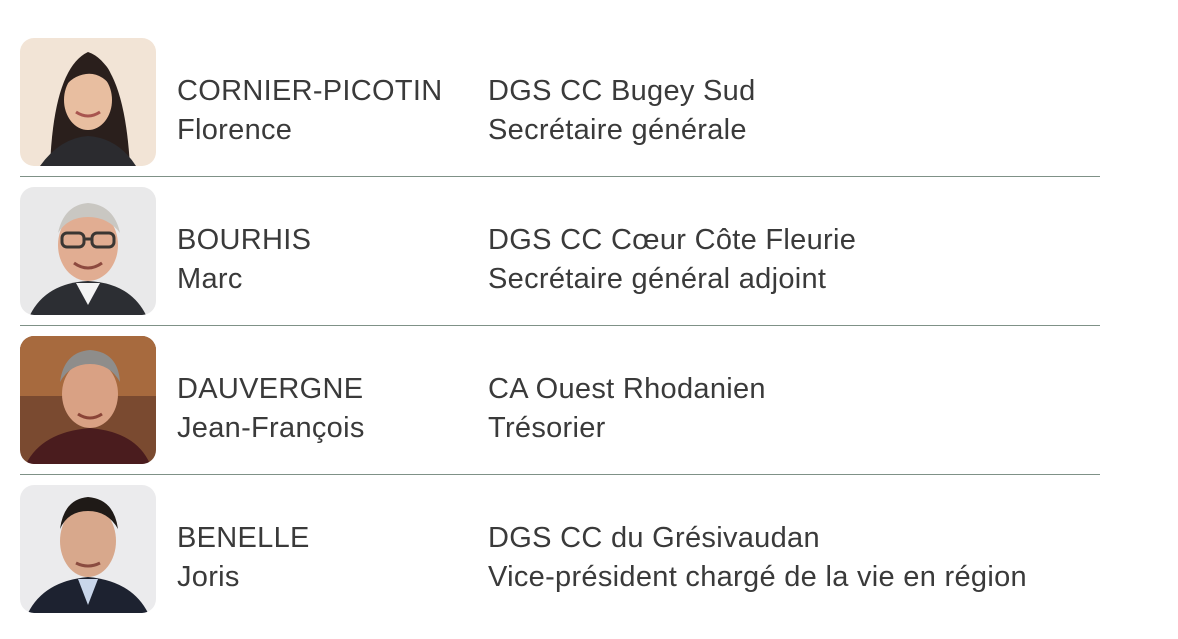  I want to click on member-first-name: Jean-François, so click(271, 428).